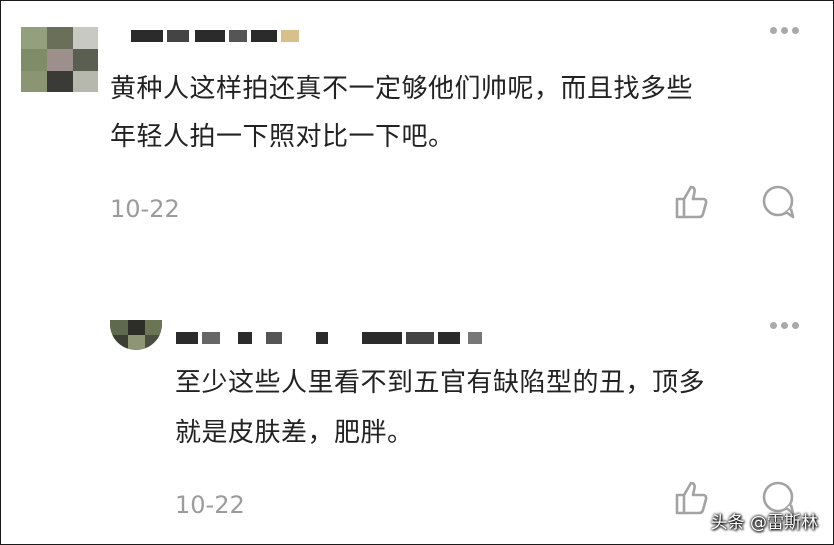 The image size is (834, 545). Describe the element at coordinates (764, 523) in the screenshot. I see `watermark: 头条 @雷斯林` at that location.